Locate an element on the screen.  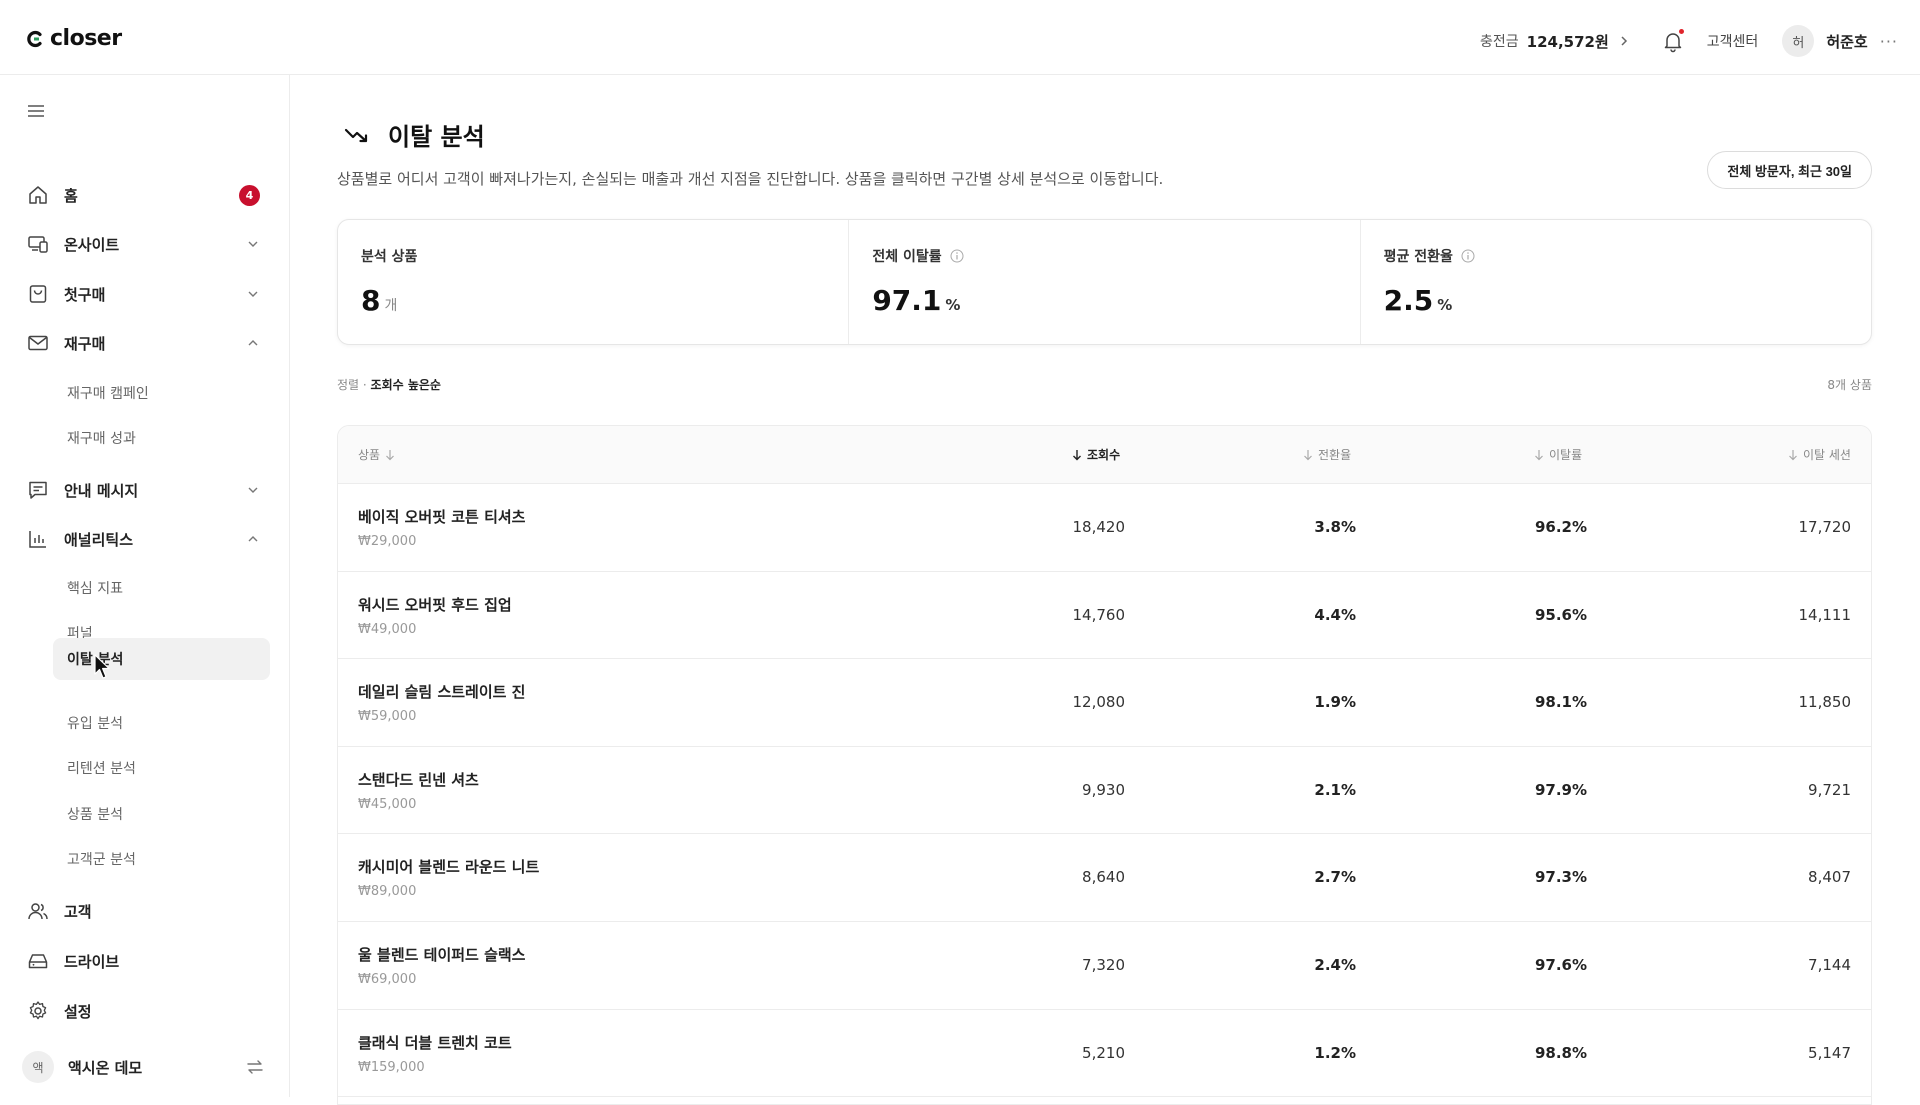
workspace-switcher: 액 액시온 데모 is located at coordinates (146, 1067).